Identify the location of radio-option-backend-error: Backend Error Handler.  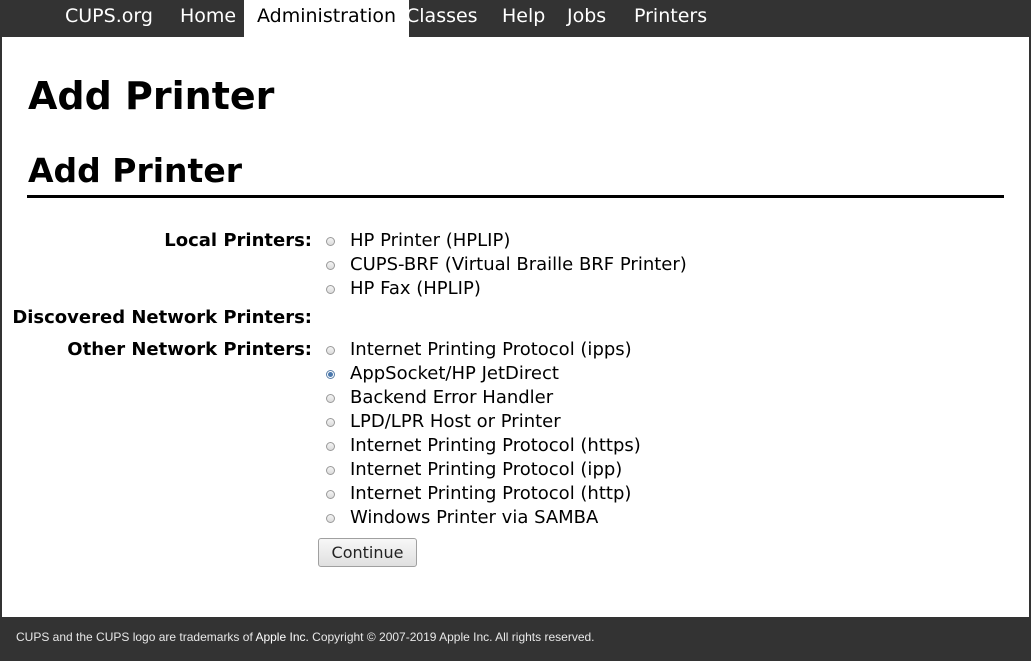
(439, 398).